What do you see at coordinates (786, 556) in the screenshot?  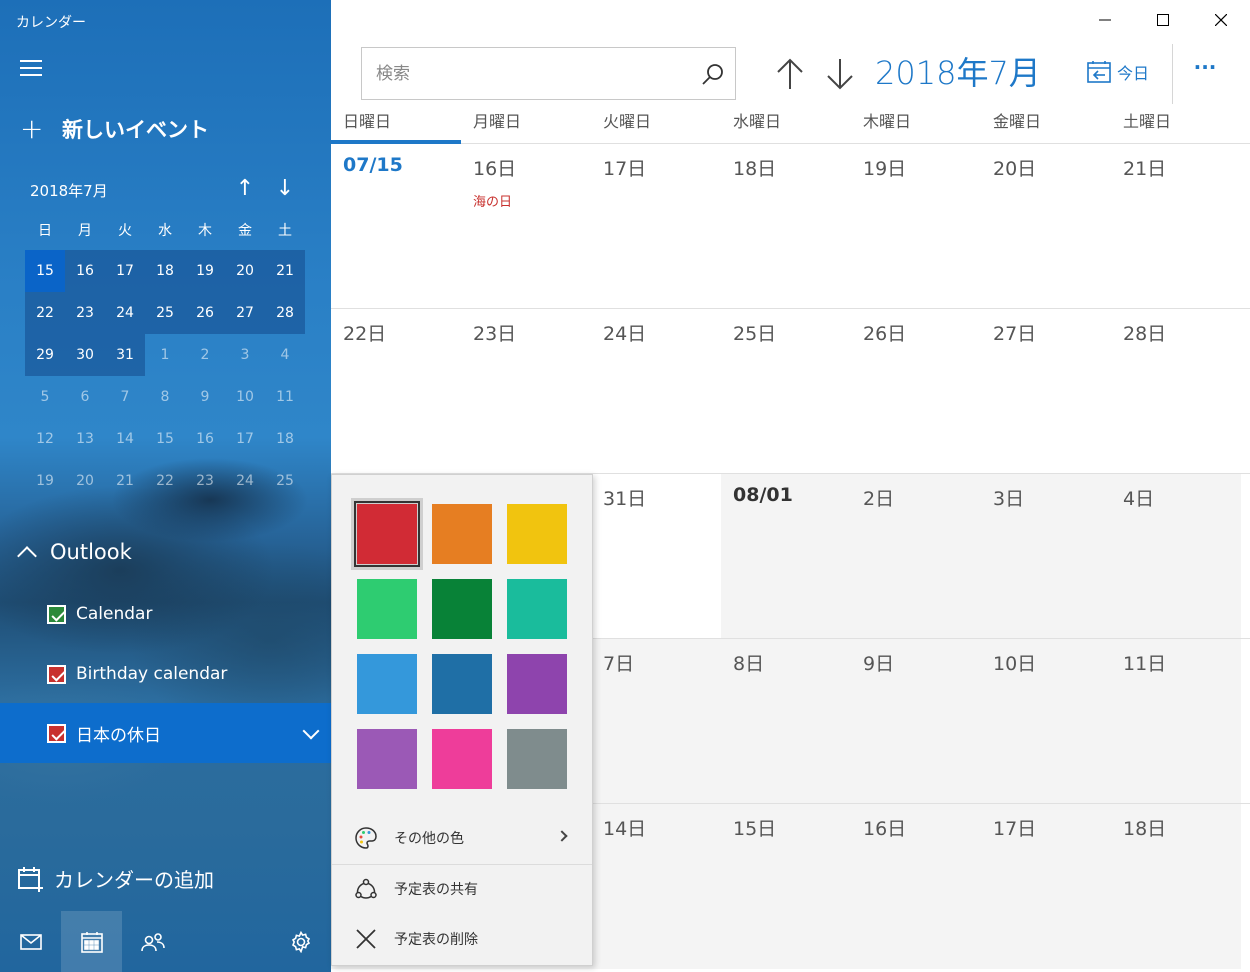 I see `day-cell: 08/01` at bounding box center [786, 556].